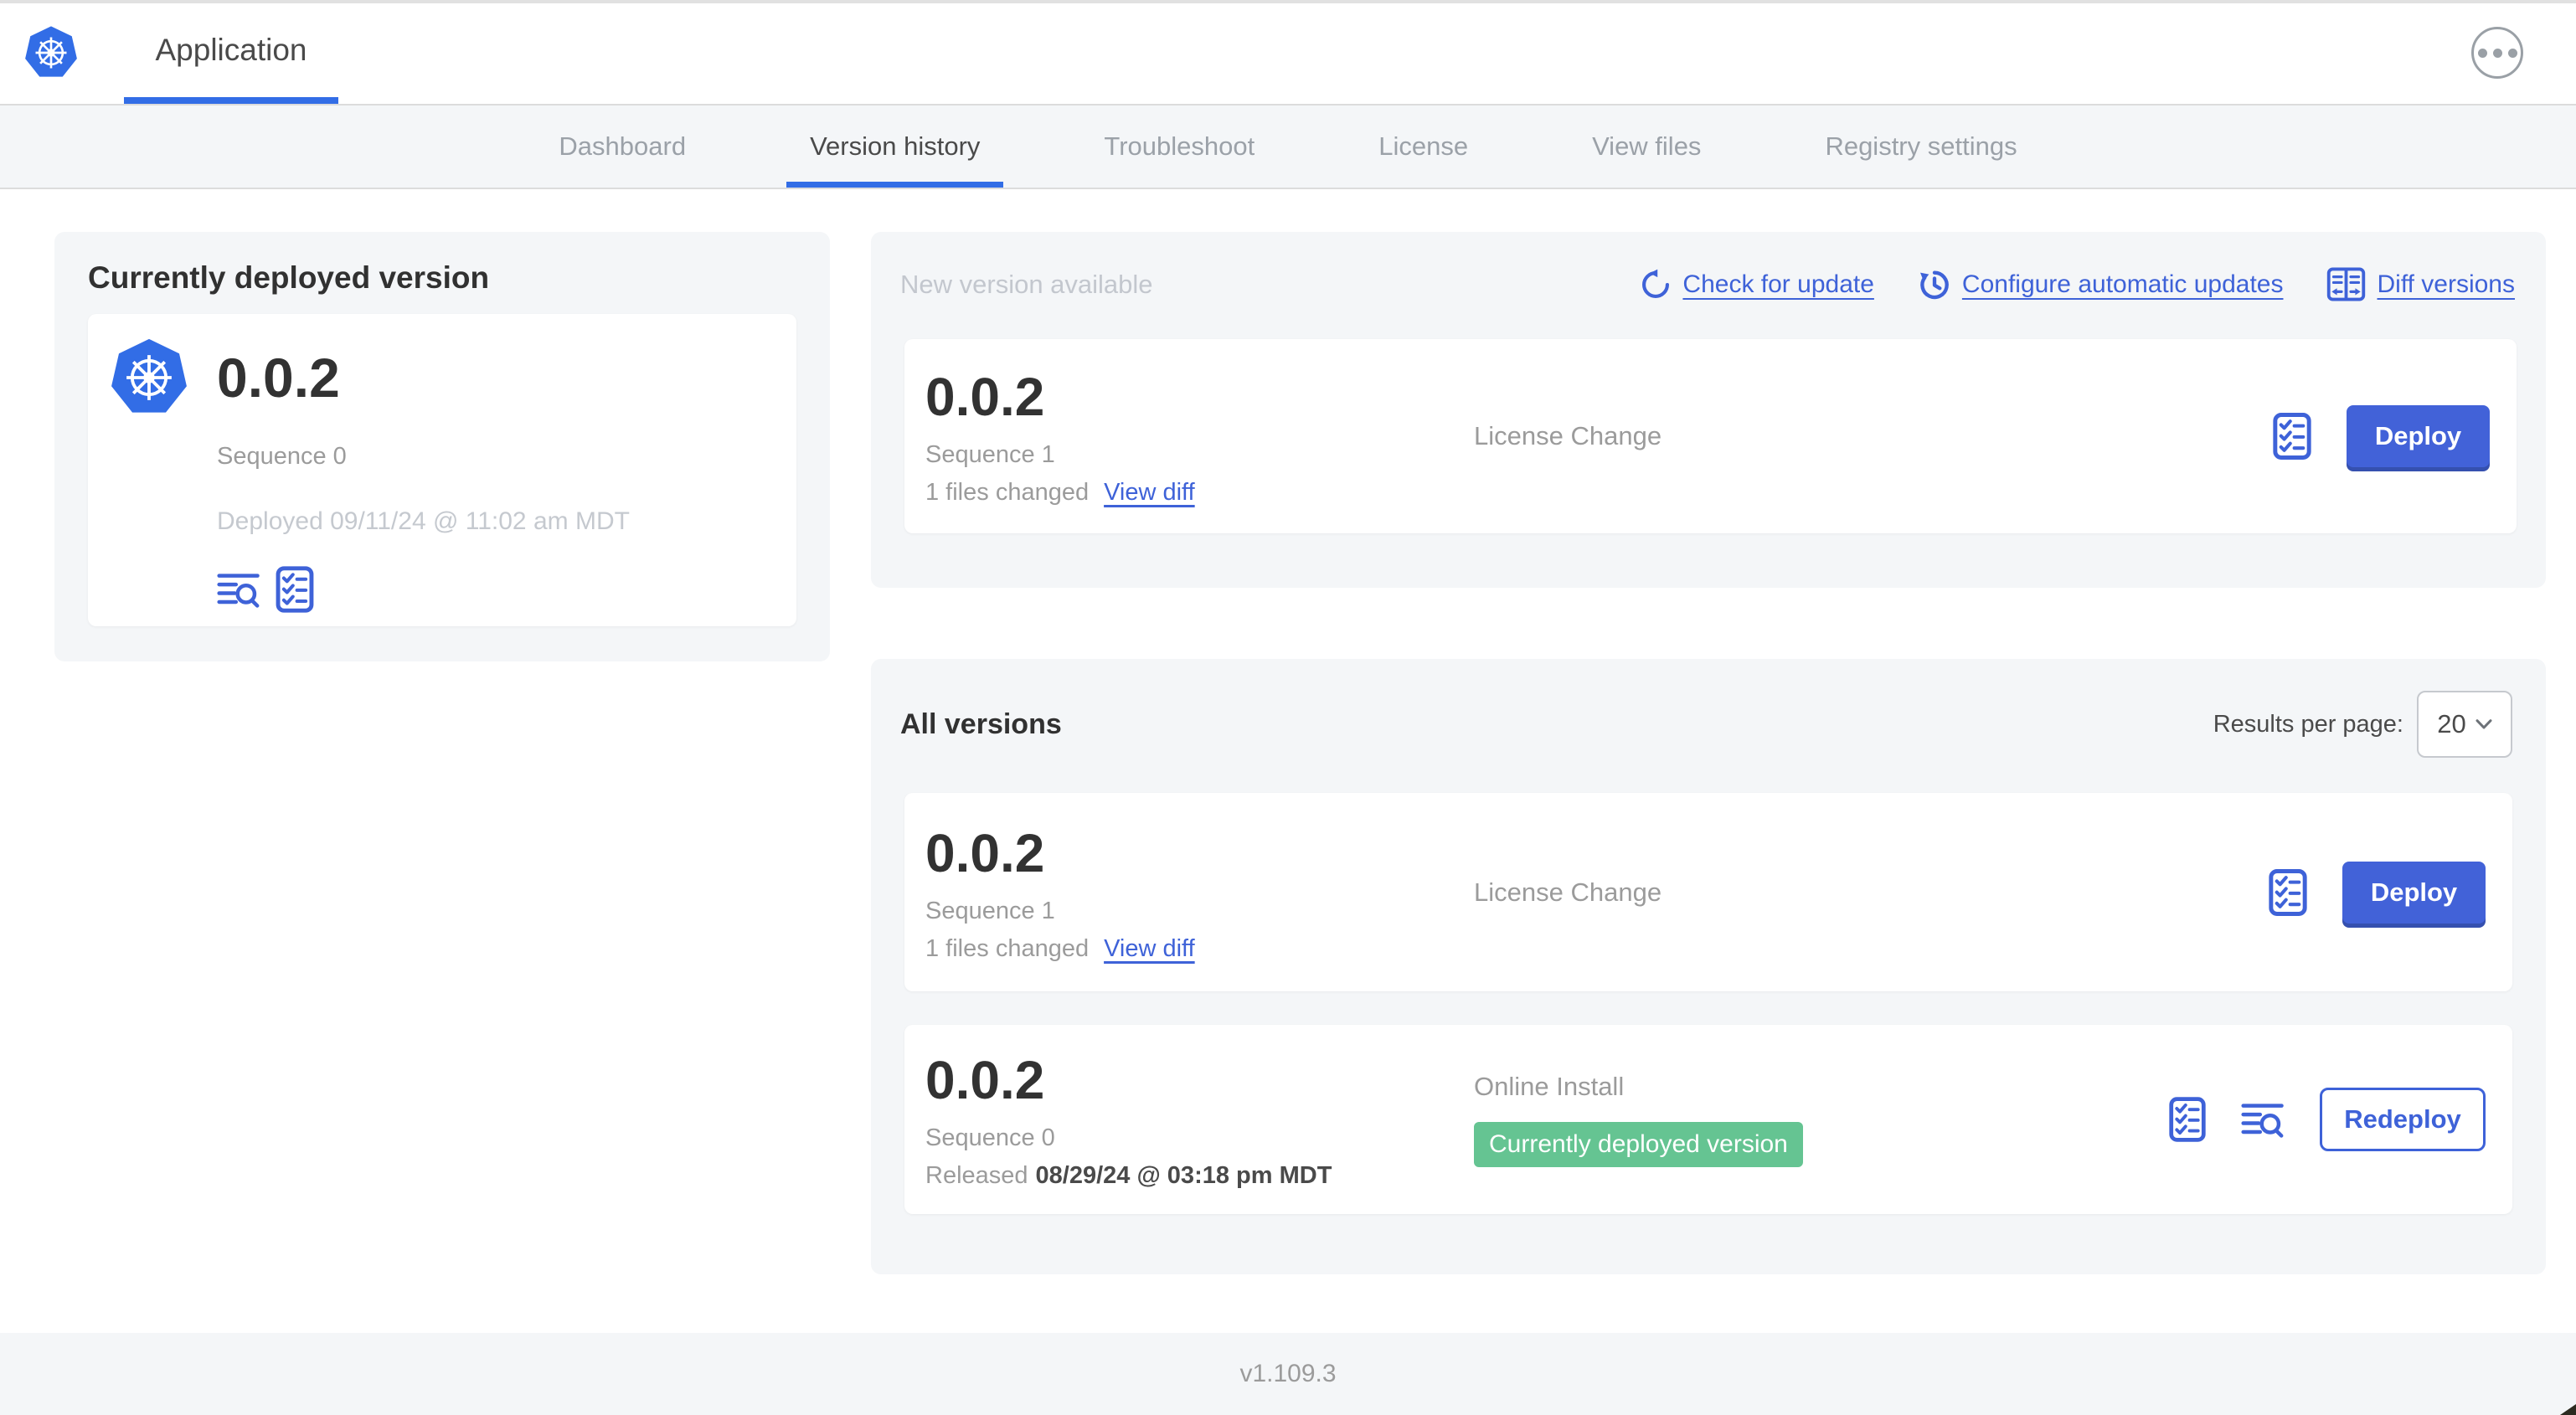  Describe the element at coordinates (1026, 284) in the screenshot. I see `new-version-title: New version available` at that location.